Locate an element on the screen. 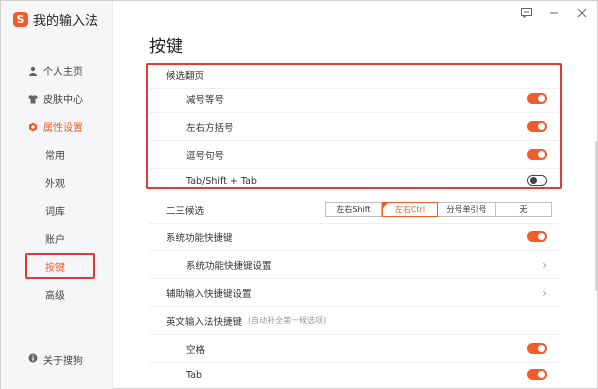 This screenshot has height=389, width=598. option-label: 英文输入法快捷键 is located at coordinates (204, 322).